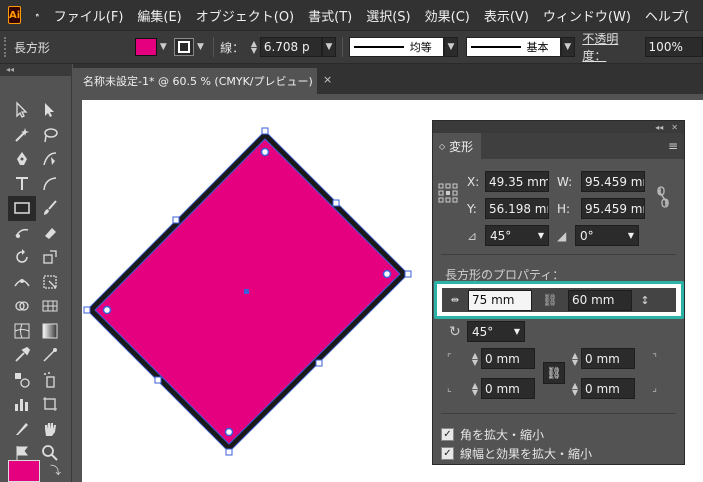 The image size is (703, 482). I want to click on measure-tool-icon, so click(50, 355).